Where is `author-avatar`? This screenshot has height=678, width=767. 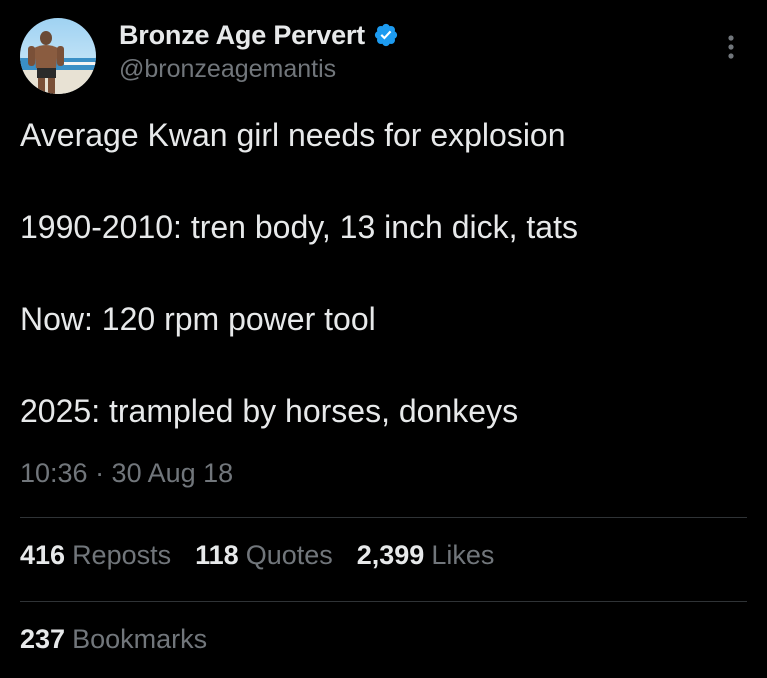 author-avatar is located at coordinates (58, 56).